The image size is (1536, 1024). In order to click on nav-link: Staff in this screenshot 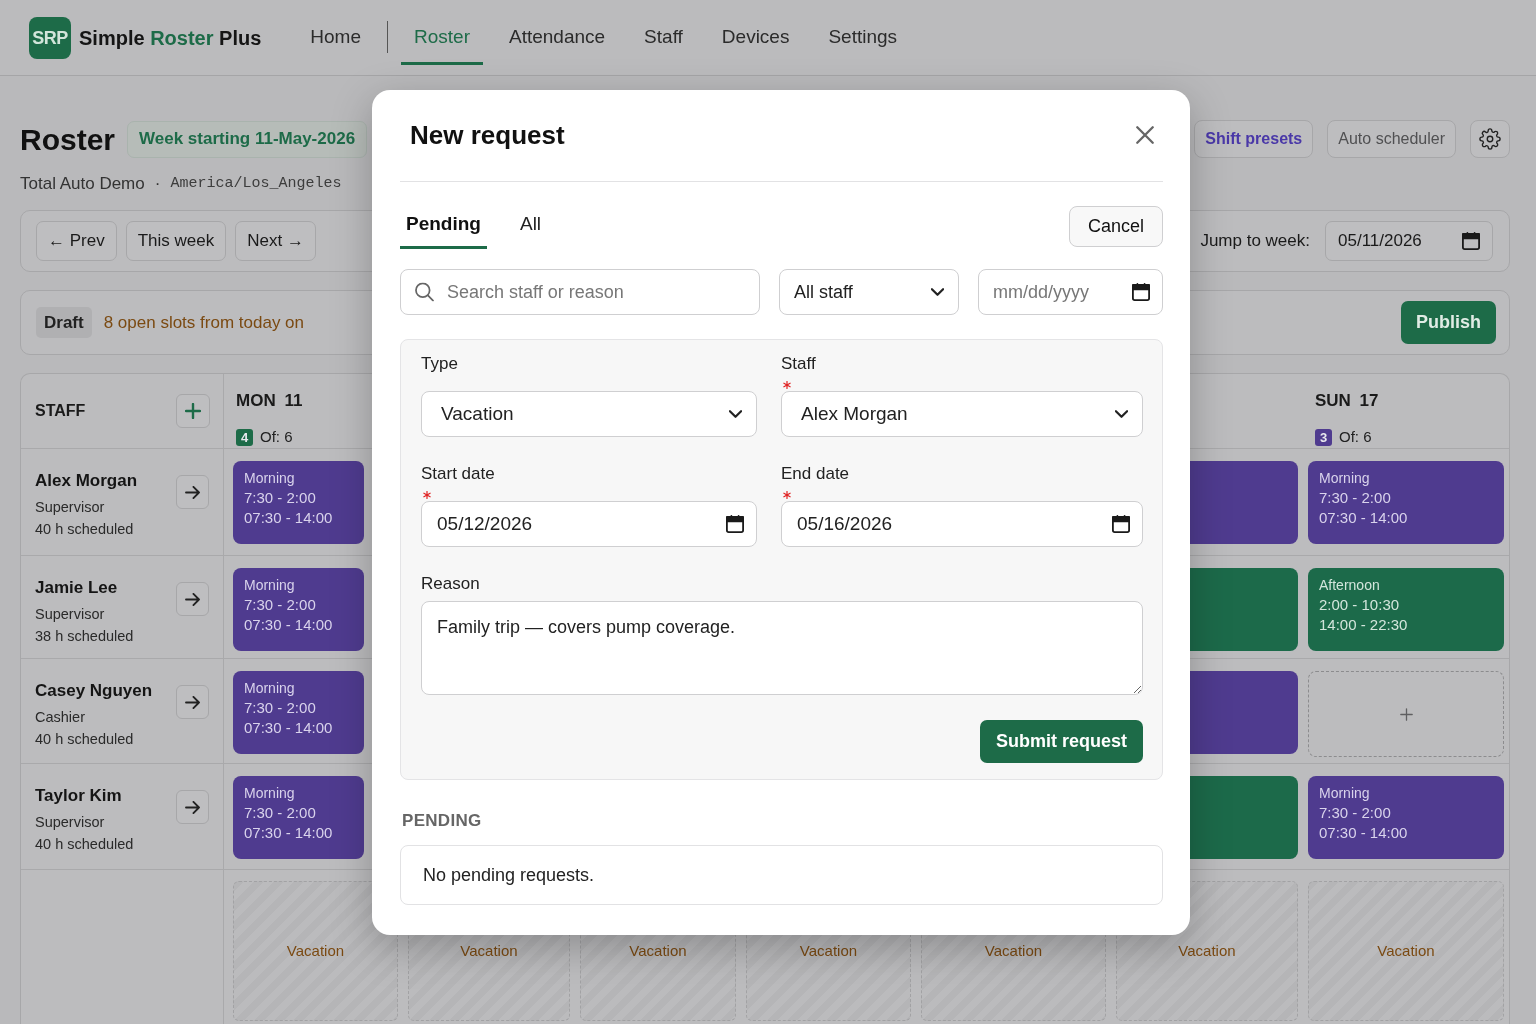, I will do `click(663, 32)`.